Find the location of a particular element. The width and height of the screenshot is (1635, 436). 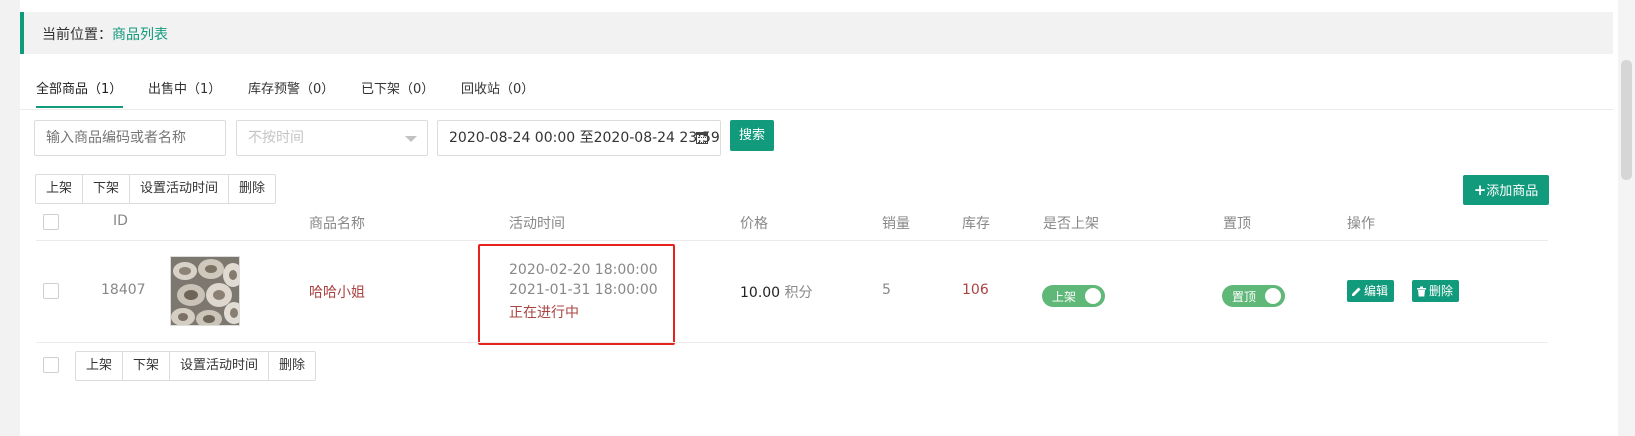

date-range-value: 2020-08-24 00:00 至2020-08-24 23:59 is located at coordinates (584, 138).